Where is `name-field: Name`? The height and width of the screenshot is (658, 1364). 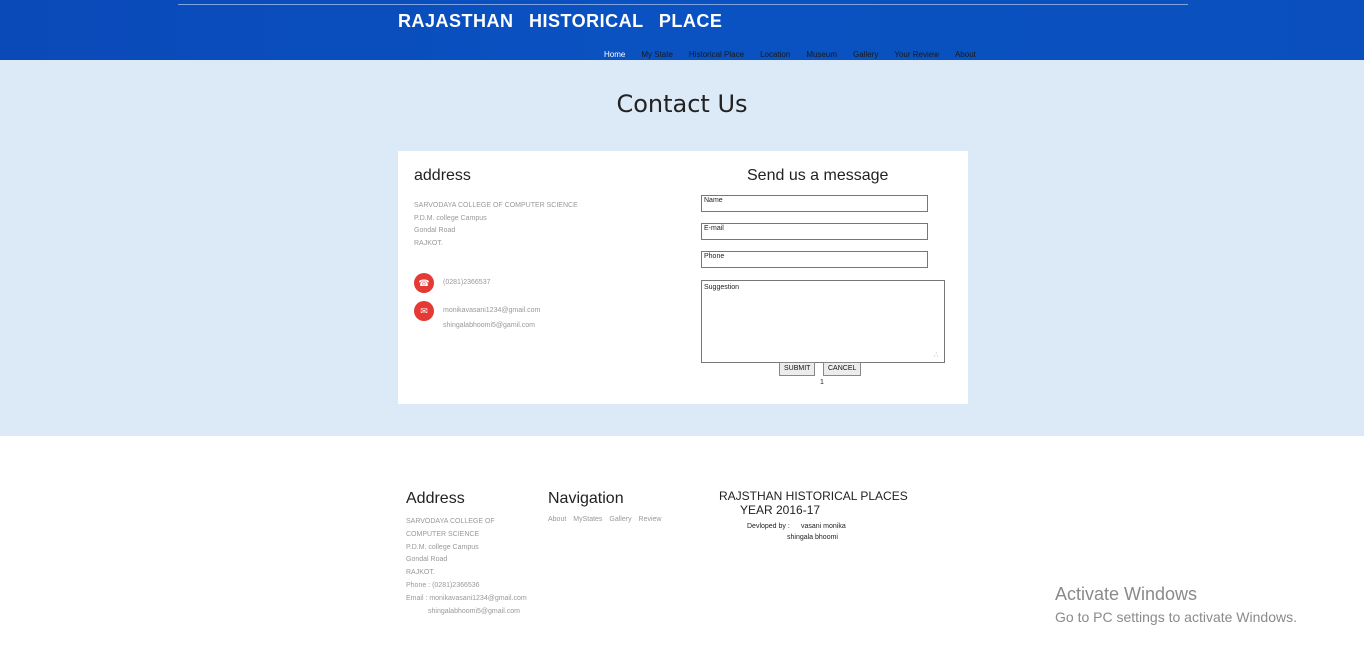 name-field: Name is located at coordinates (814, 203).